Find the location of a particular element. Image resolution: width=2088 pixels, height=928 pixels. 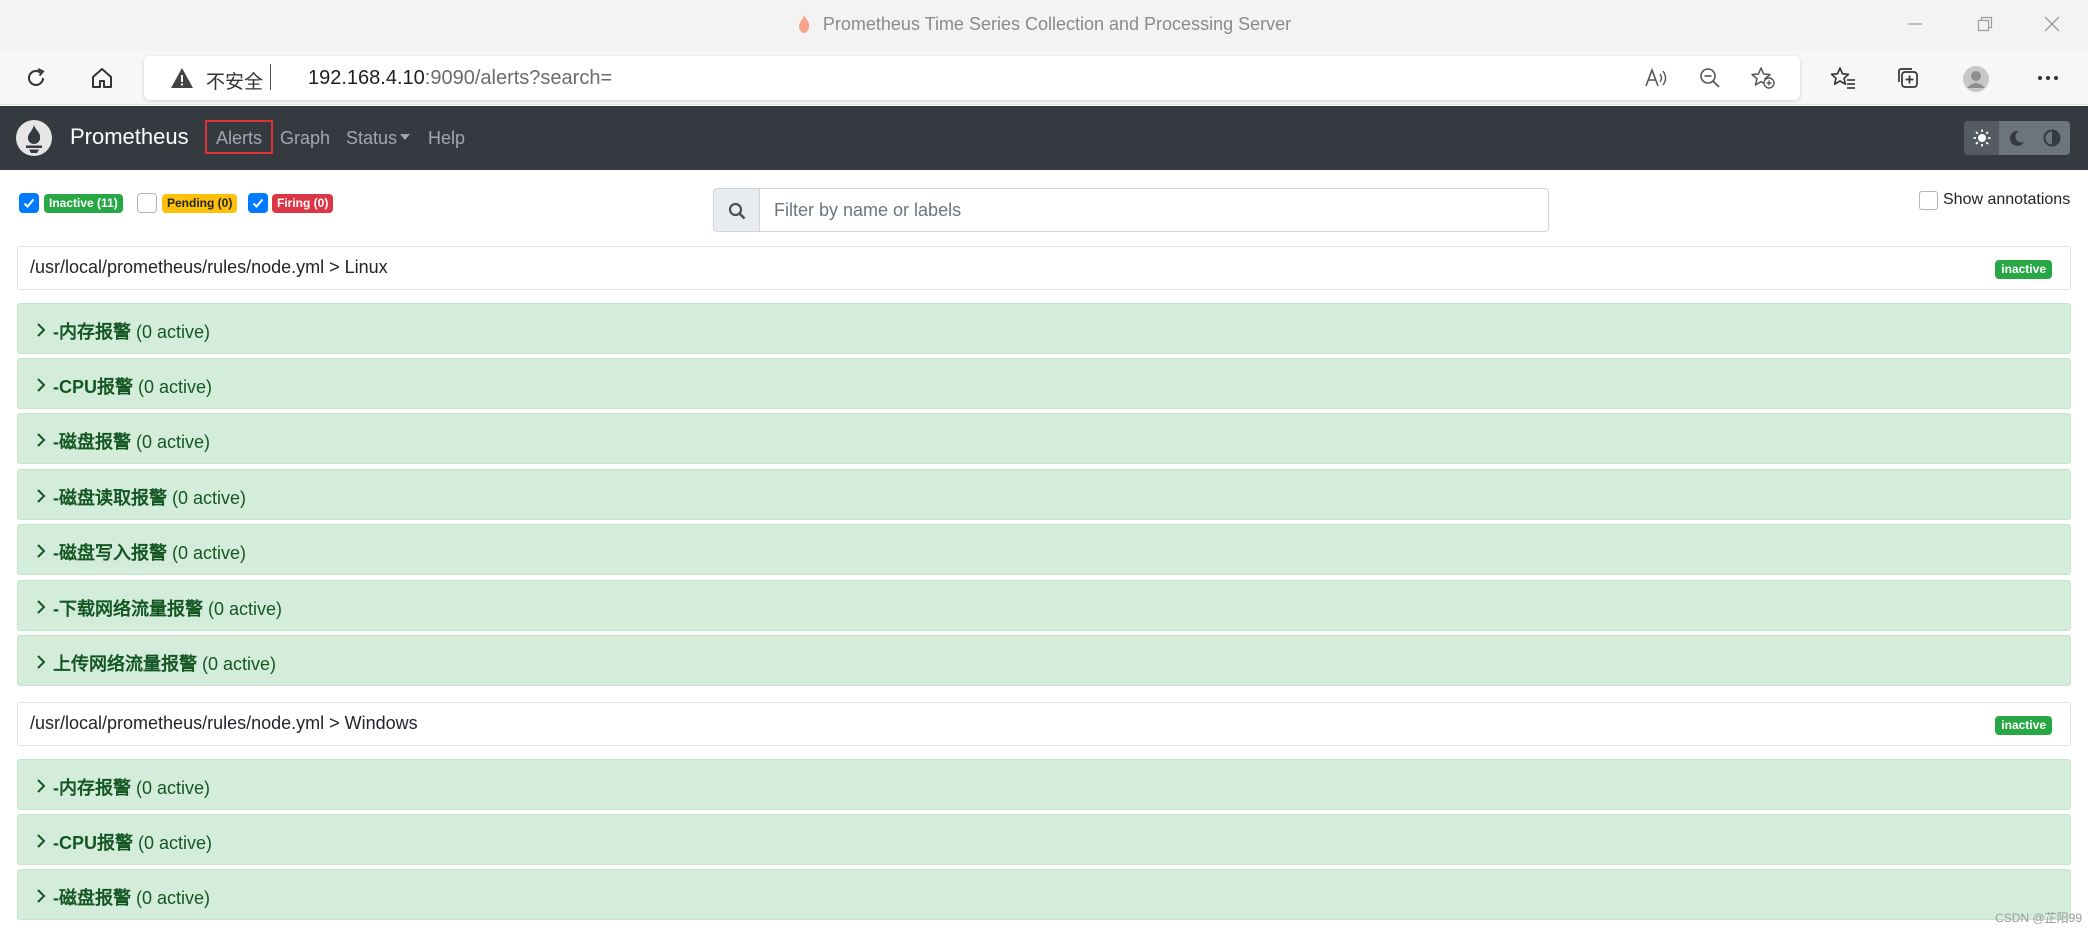

search-prefix is located at coordinates (736, 210).